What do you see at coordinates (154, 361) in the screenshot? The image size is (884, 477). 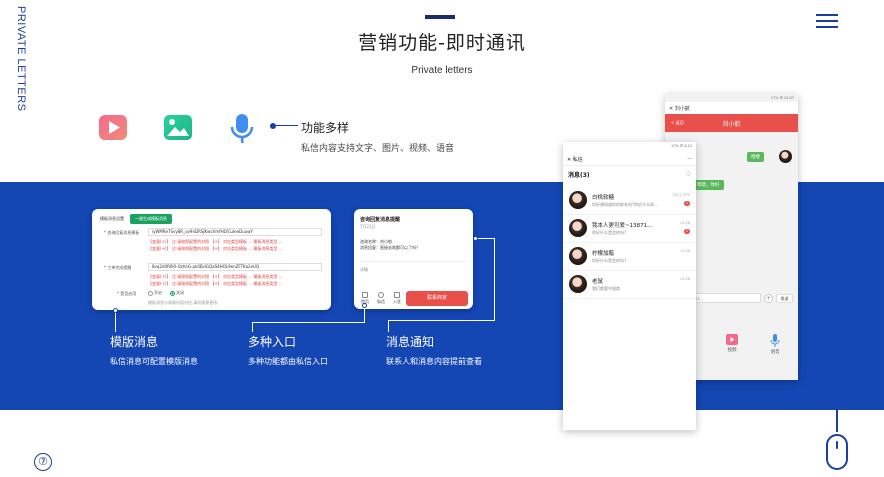 I see `label-template-desc: 私信消息可配置模版消息` at bounding box center [154, 361].